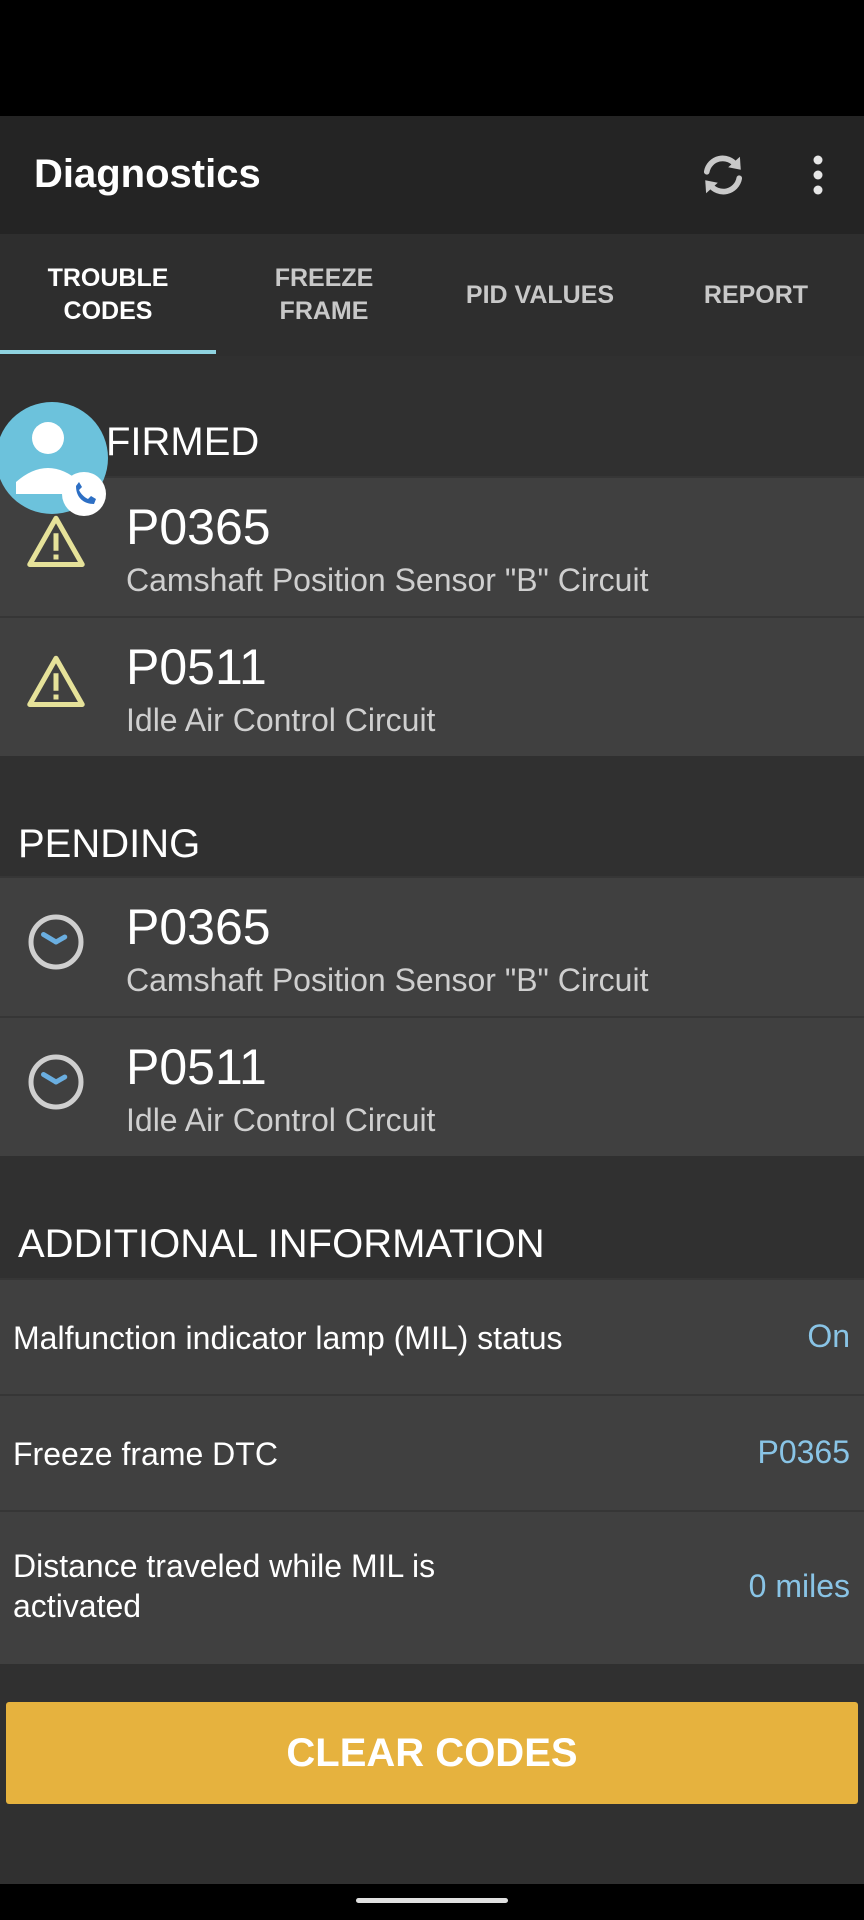 Image resolution: width=864 pixels, height=1920 pixels. Describe the element at coordinates (147, 174) in the screenshot. I see `page-title: Diagnostics` at that location.